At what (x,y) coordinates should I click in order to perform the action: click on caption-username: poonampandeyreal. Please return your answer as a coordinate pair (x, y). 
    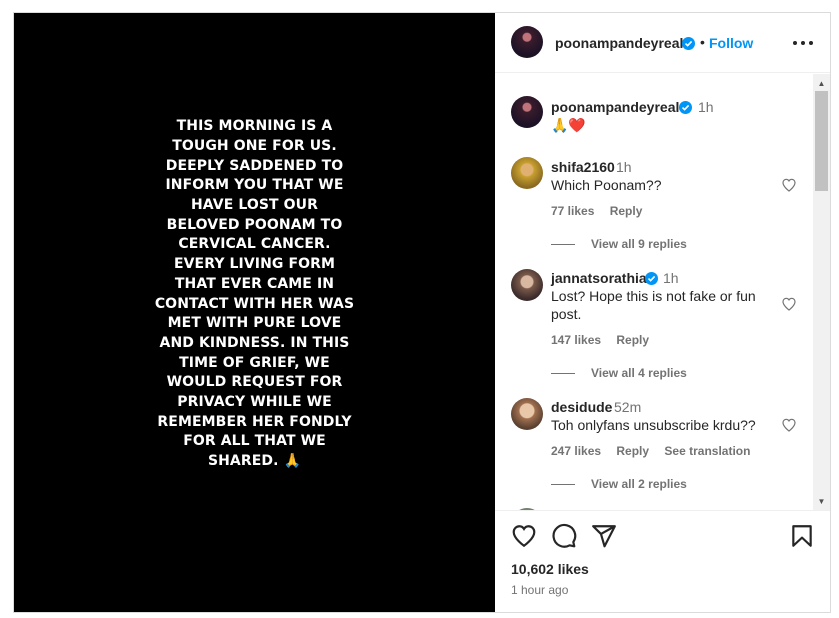
    Looking at the image, I should click on (615, 107).